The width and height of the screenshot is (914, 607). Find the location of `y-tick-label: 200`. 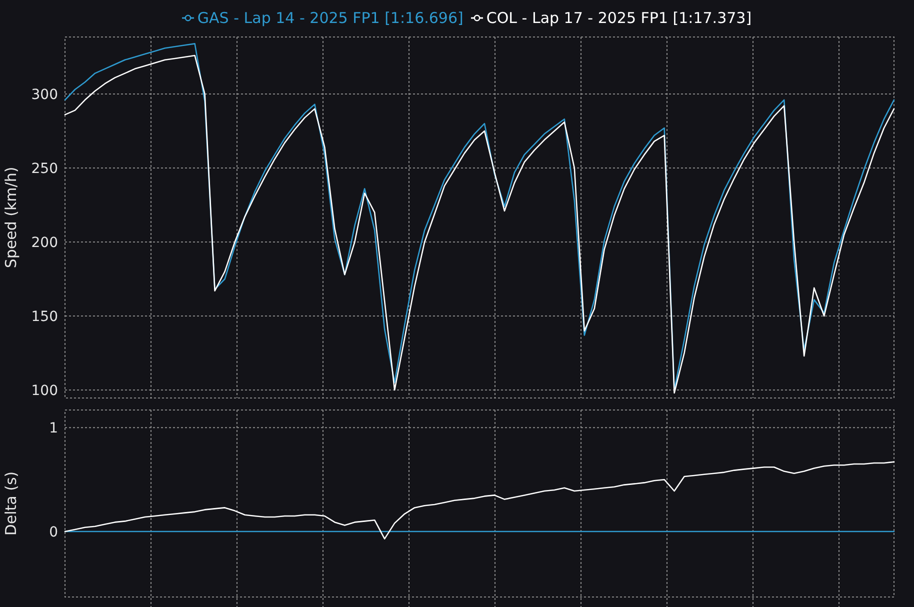

y-tick-label: 200 is located at coordinates (44, 243).